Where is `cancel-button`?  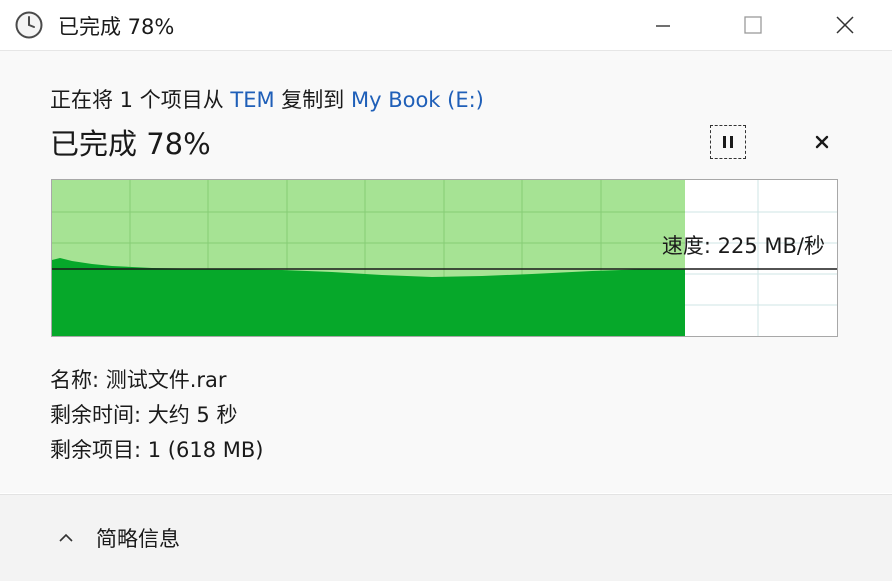 cancel-button is located at coordinates (822, 142).